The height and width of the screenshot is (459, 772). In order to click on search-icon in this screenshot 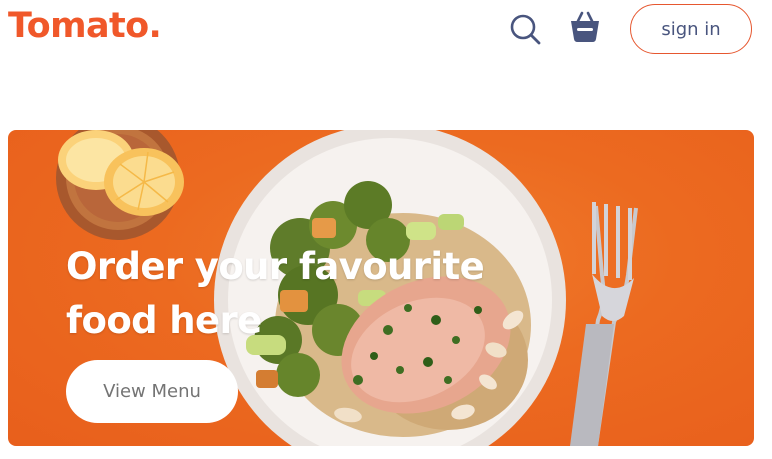, I will do `click(525, 29)`.